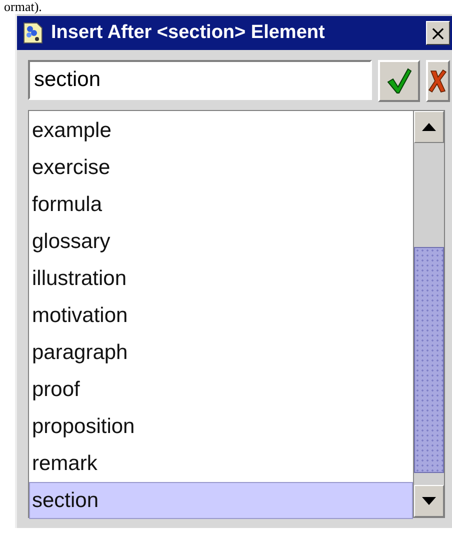 The image size is (452, 535). Describe the element at coordinates (221, 278) in the screenshot. I see `list-item: illustration` at that location.